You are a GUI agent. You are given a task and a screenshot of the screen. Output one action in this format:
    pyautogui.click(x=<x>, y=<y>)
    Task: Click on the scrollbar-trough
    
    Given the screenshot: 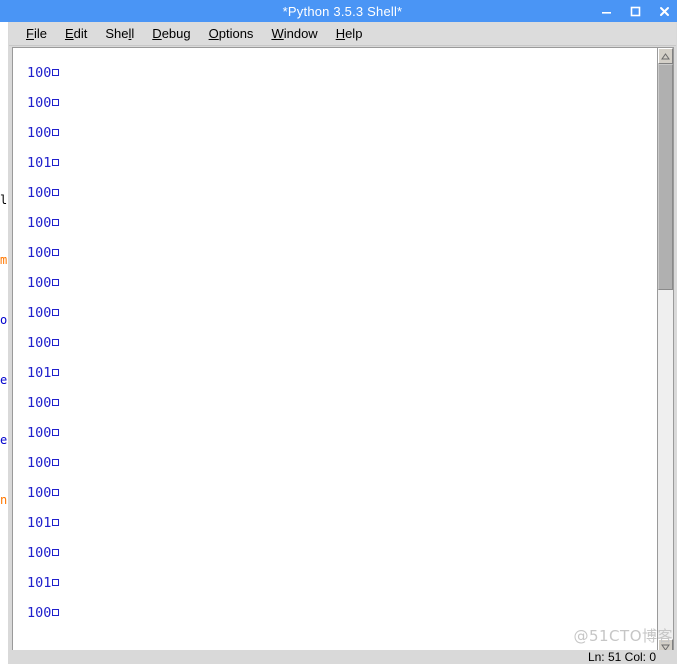 What is the action you would take?
    pyautogui.click(x=665, y=351)
    